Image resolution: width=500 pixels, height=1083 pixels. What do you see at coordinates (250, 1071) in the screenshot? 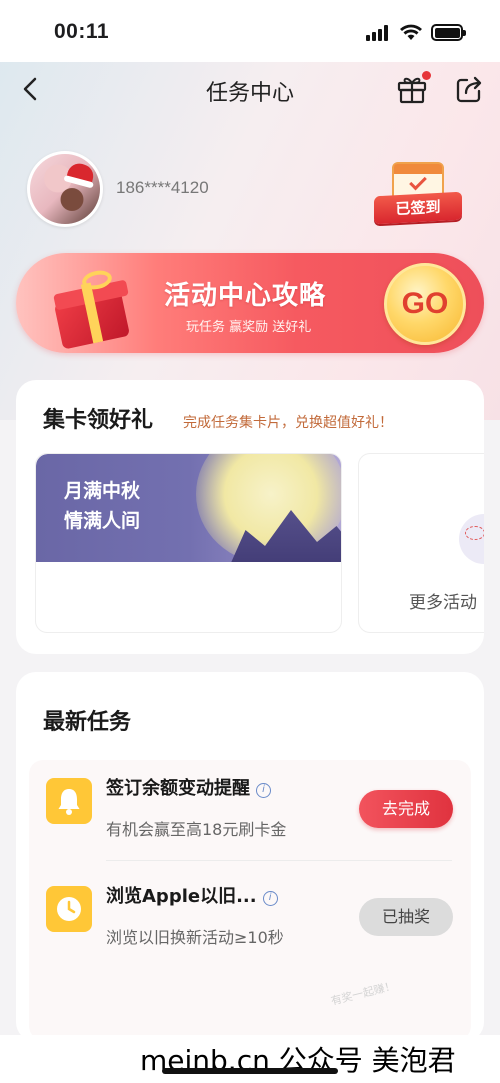
I see `home-indicator` at bounding box center [250, 1071].